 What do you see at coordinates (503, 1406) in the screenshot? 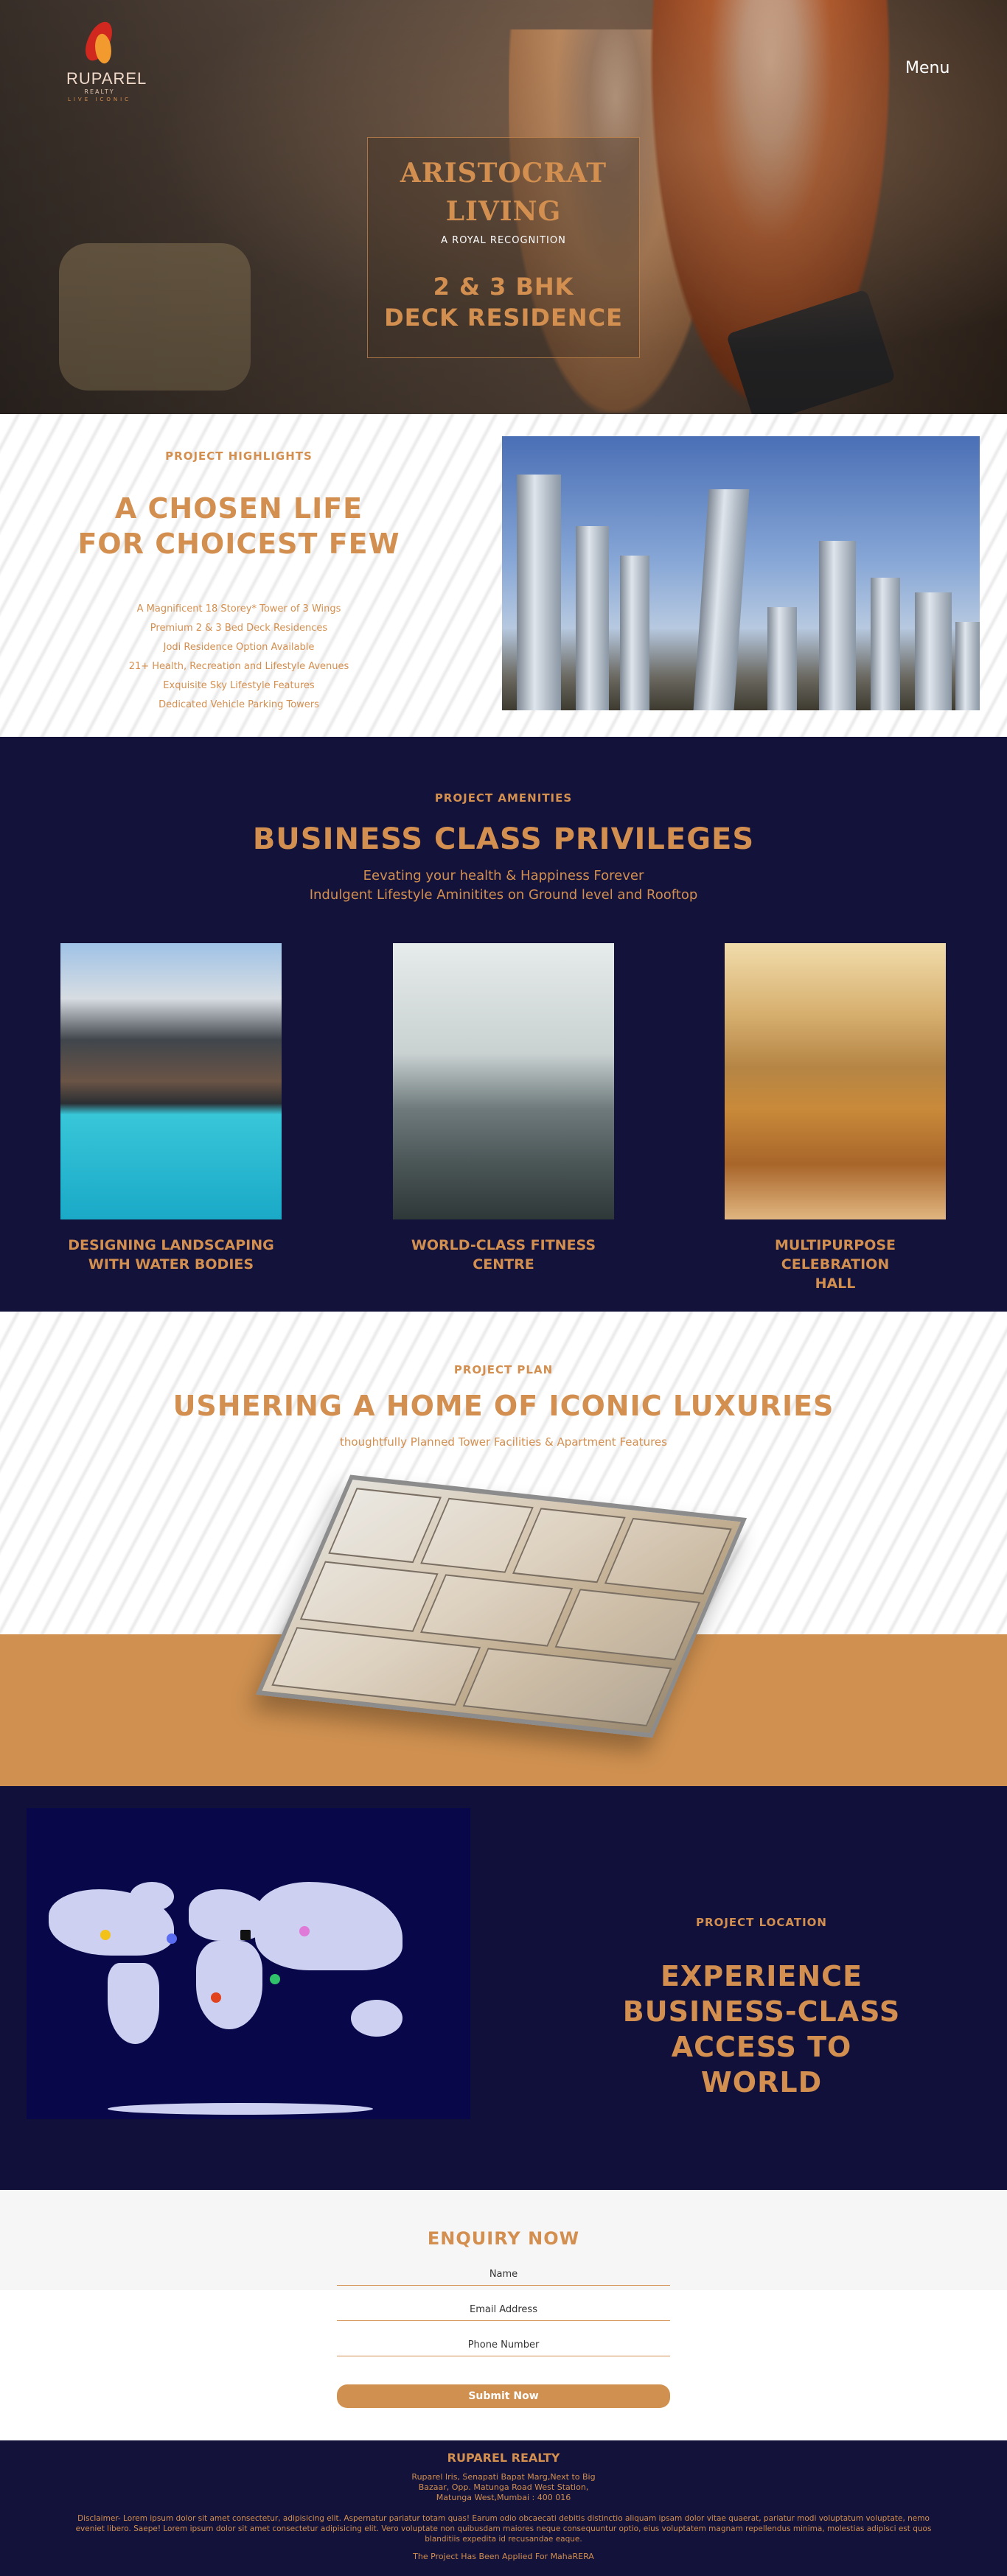
I see `plan-title: USHERING A HOME OF ICONIC LUXURIES` at bounding box center [503, 1406].